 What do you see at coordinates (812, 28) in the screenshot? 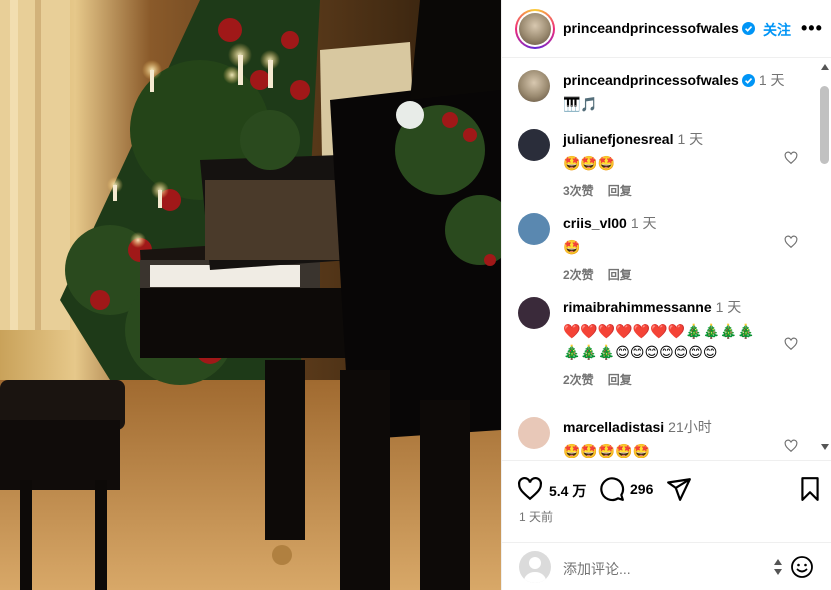
I see `more-options-icon: •••` at bounding box center [812, 28].